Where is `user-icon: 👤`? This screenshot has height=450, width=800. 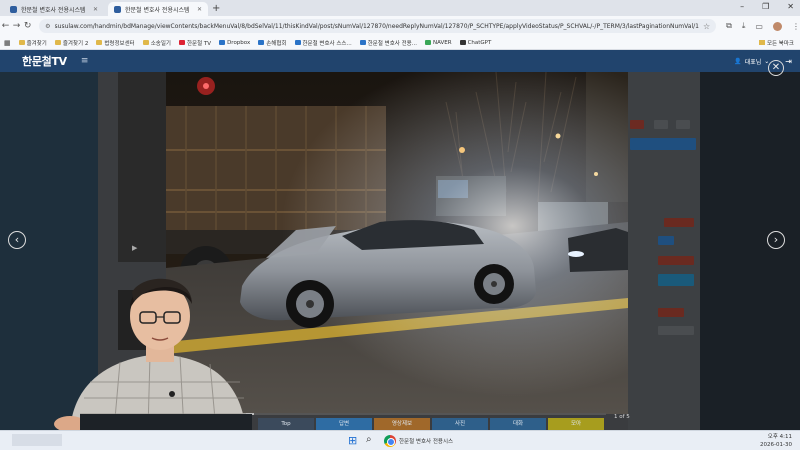 user-icon: 👤 is located at coordinates (738, 61).